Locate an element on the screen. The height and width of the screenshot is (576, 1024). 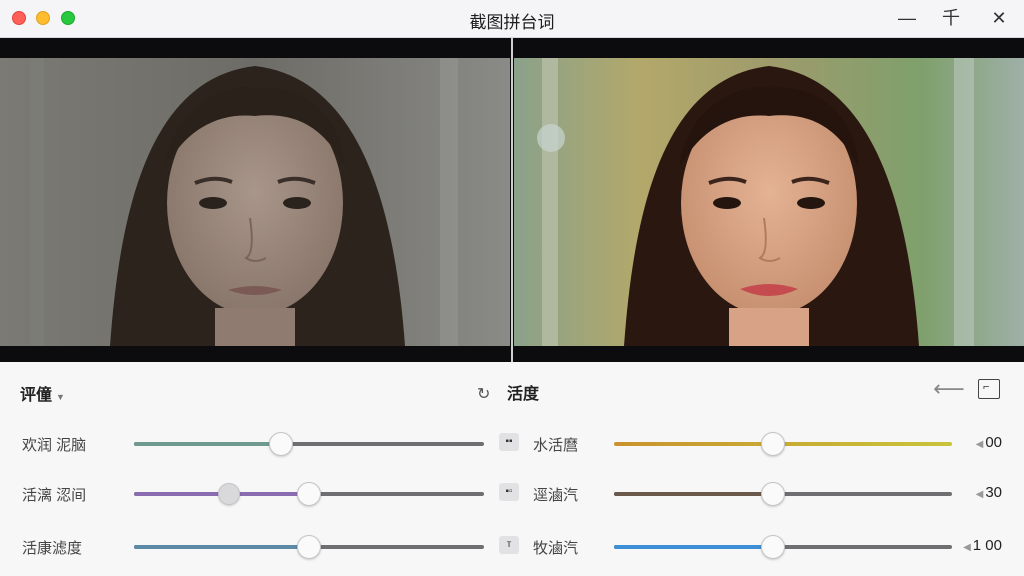
preset-dropdown: 评僮 ▼ is located at coordinates (42, 393).